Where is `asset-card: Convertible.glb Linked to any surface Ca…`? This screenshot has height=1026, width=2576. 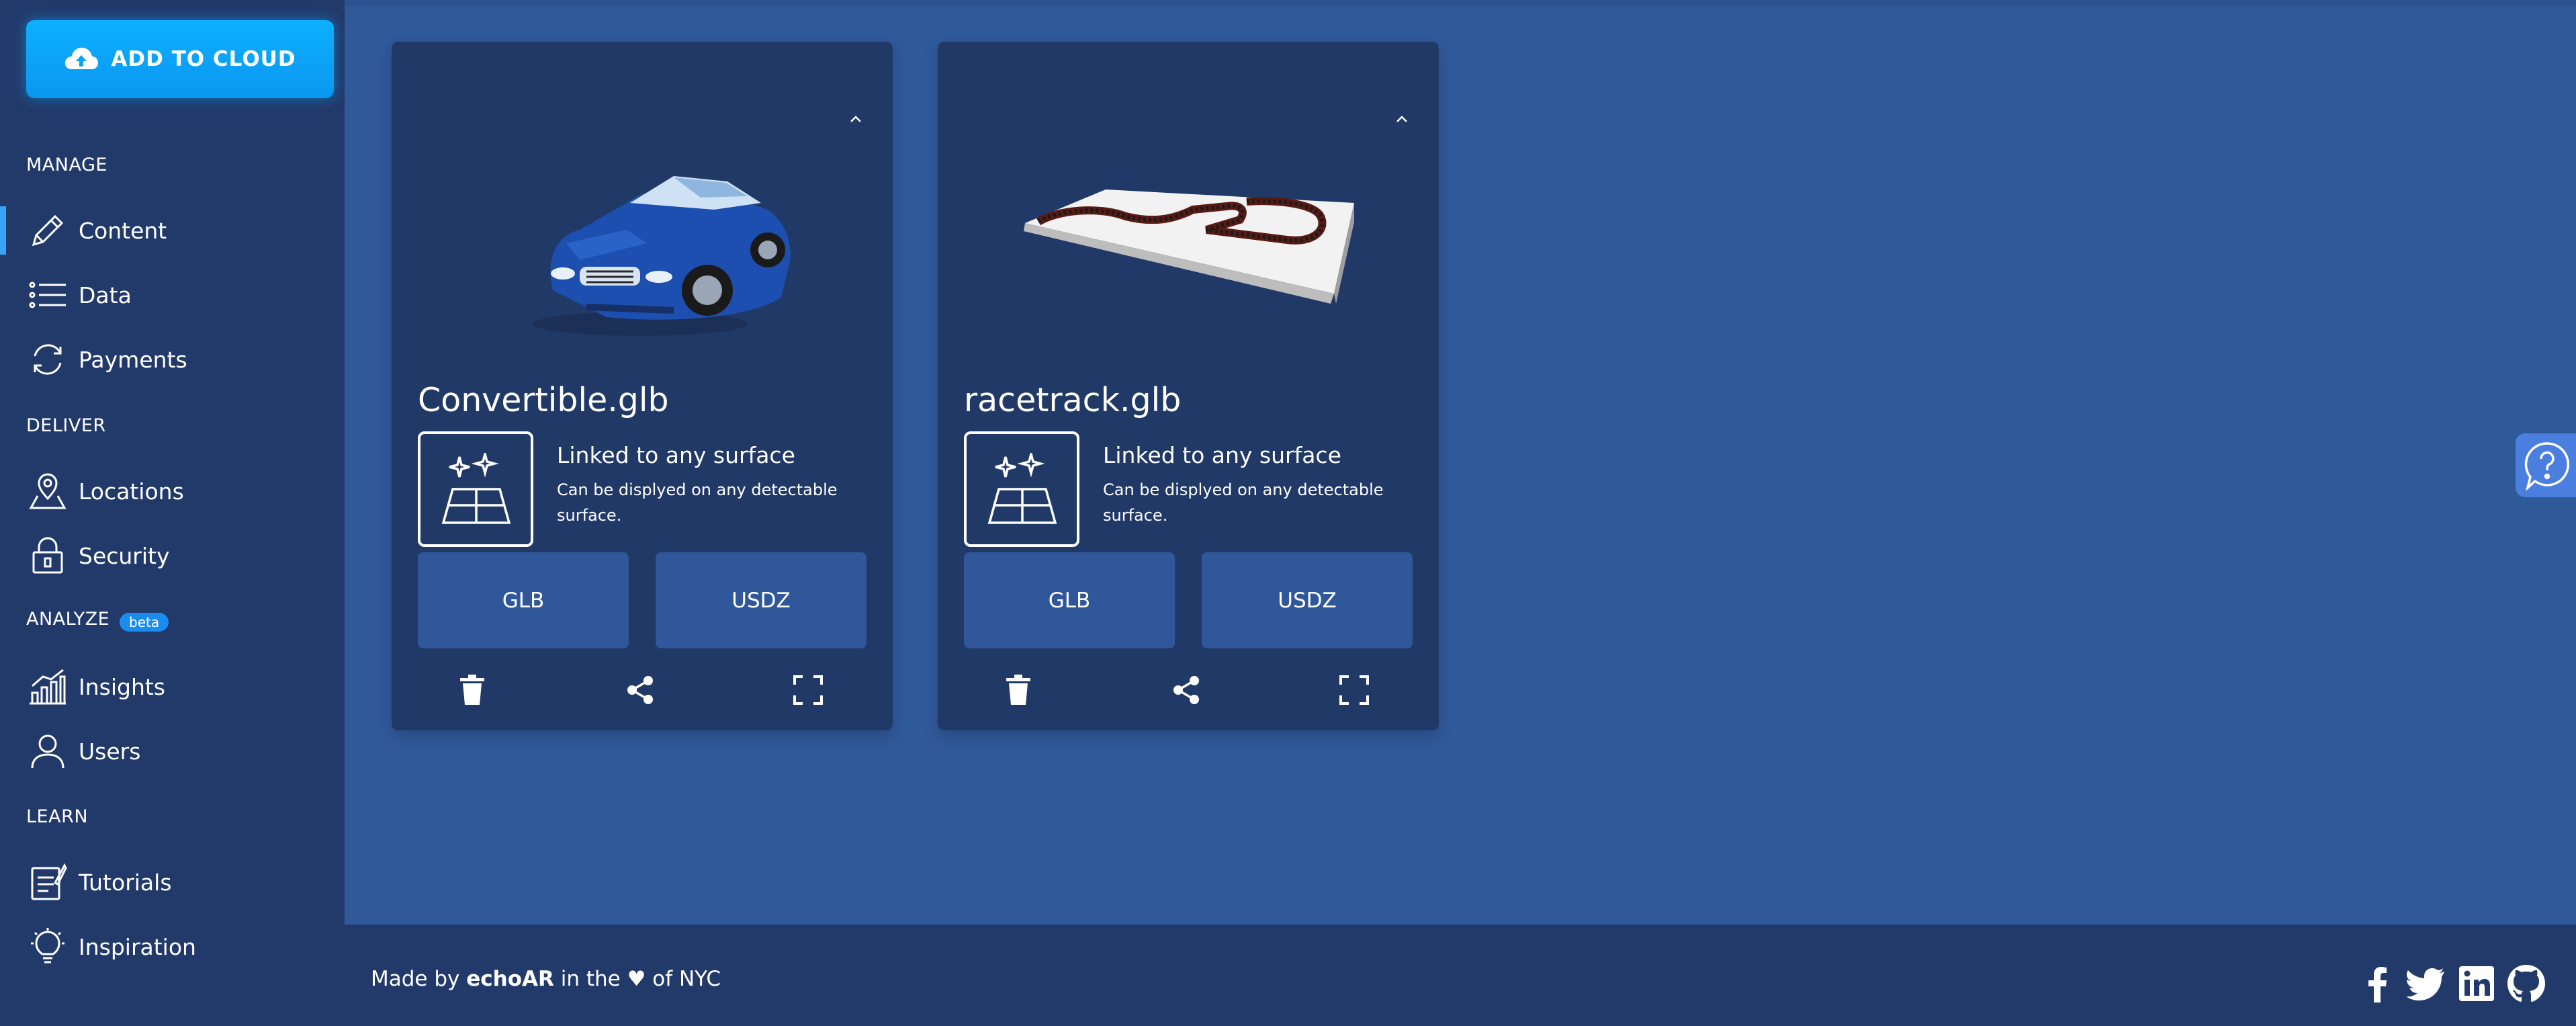 asset-card: Convertible.glb Linked to any surface Ca… is located at coordinates (643, 386).